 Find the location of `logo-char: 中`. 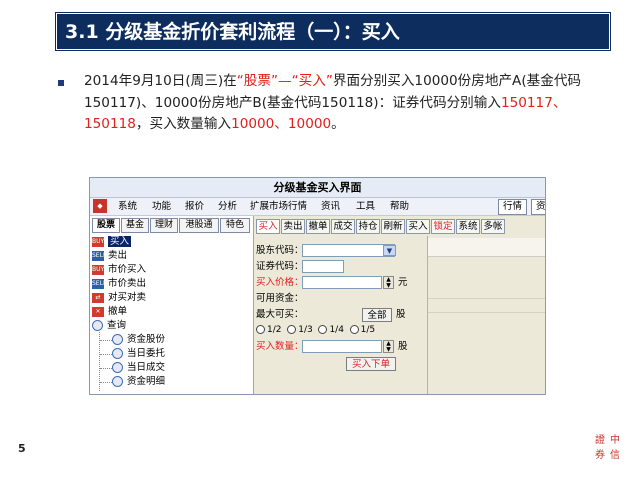

logo-char: 中 is located at coordinates (615, 440).